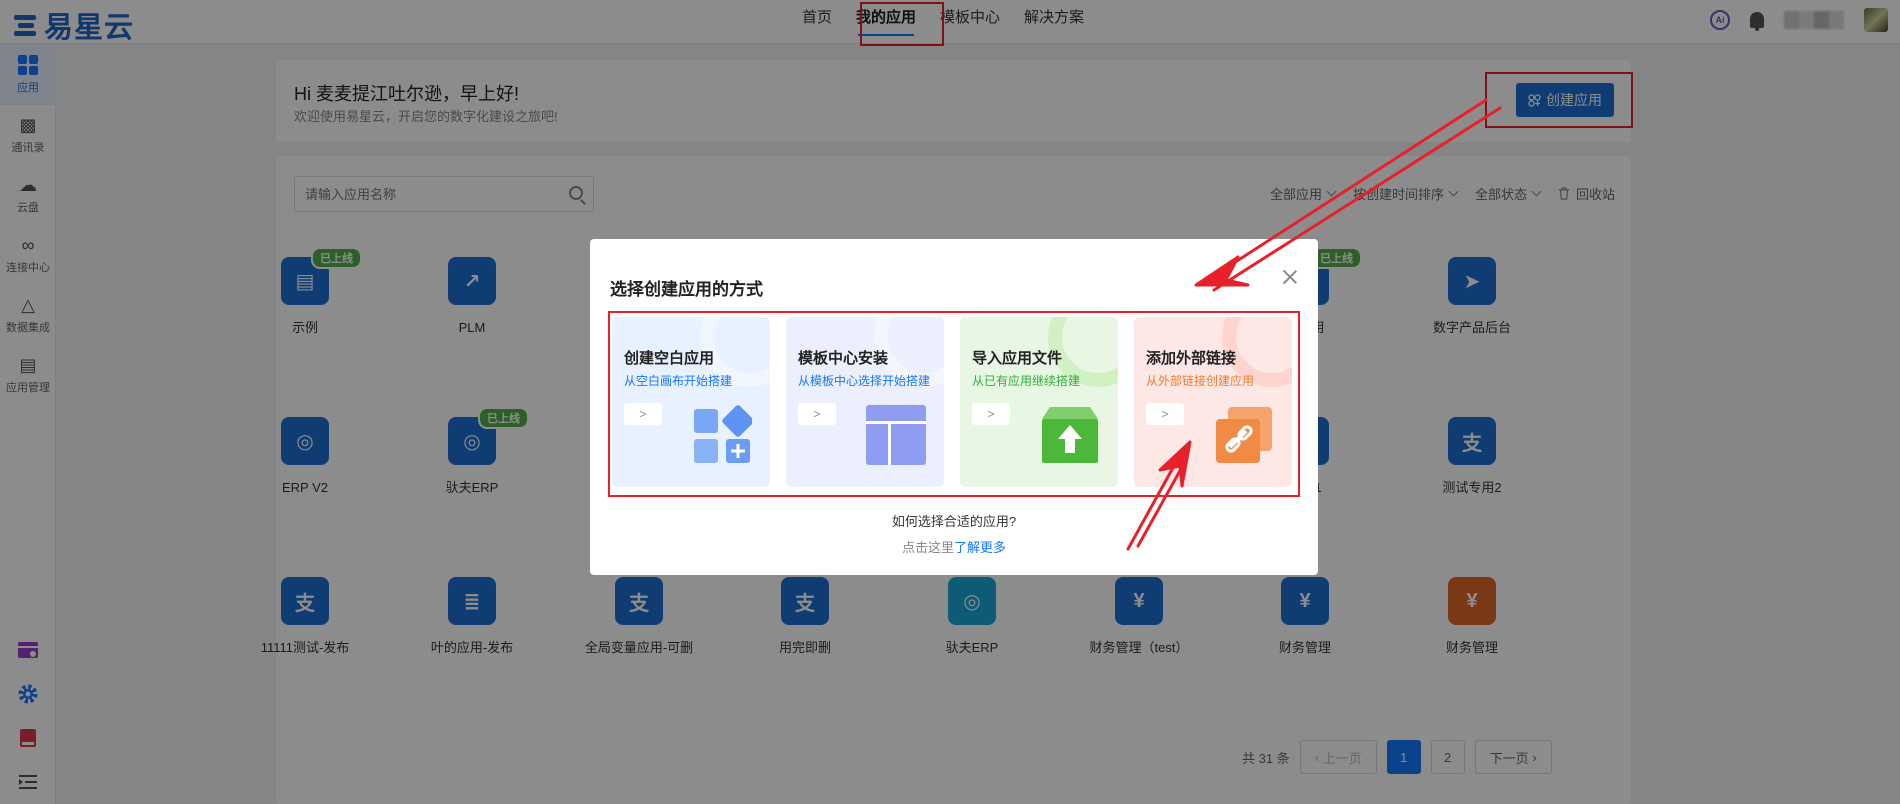 This screenshot has height=804, width=1900. Describe the element at coordinates (686, 289) in the screenshot. I see `modal-title: 选择创建应用的方式` at that location.